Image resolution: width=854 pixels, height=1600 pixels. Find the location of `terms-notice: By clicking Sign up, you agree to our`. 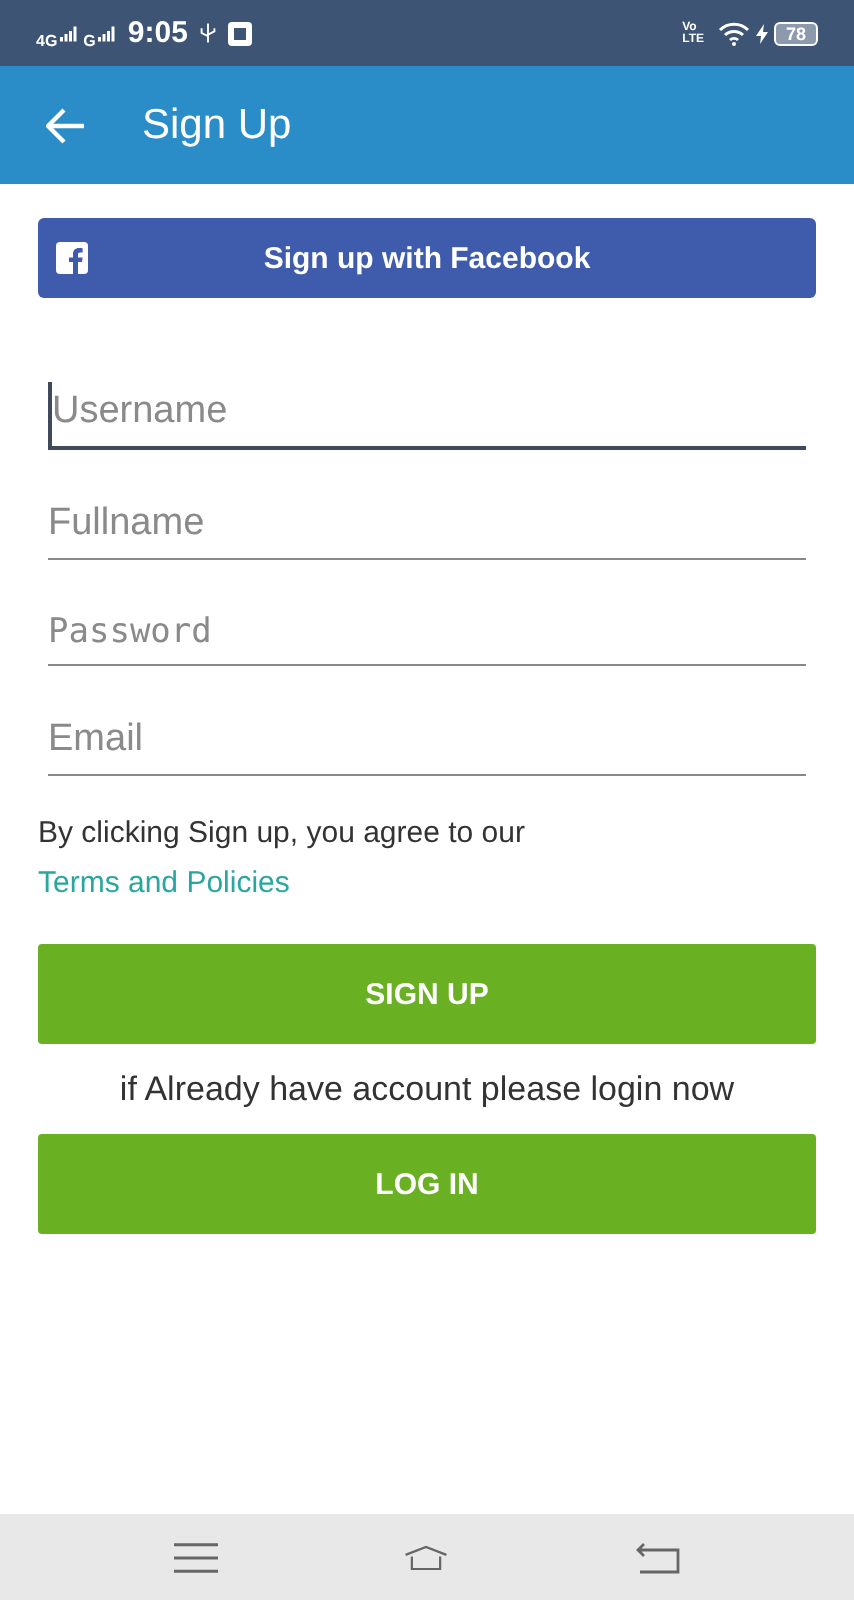

terms-notice: By clicking Sign up, you agree to our is located at coordinates (282, 833).